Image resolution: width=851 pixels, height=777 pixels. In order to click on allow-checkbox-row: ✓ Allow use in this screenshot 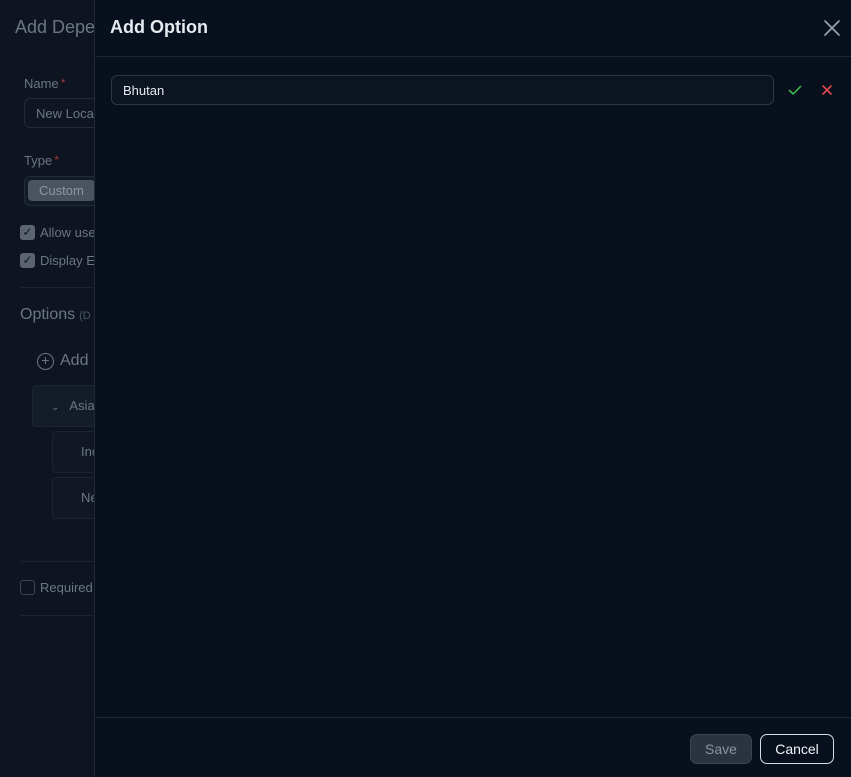, I will do `click(58, 232)`.